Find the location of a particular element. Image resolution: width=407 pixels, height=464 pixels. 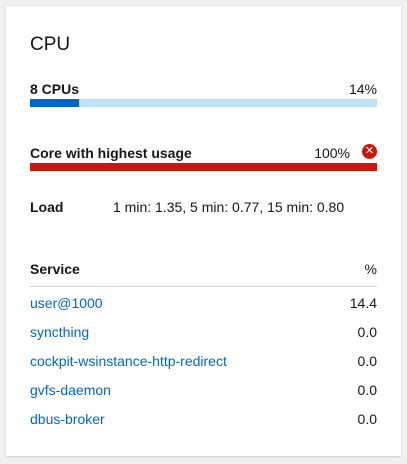

core-highest-value: 100% is located at coordinates (332, 153).